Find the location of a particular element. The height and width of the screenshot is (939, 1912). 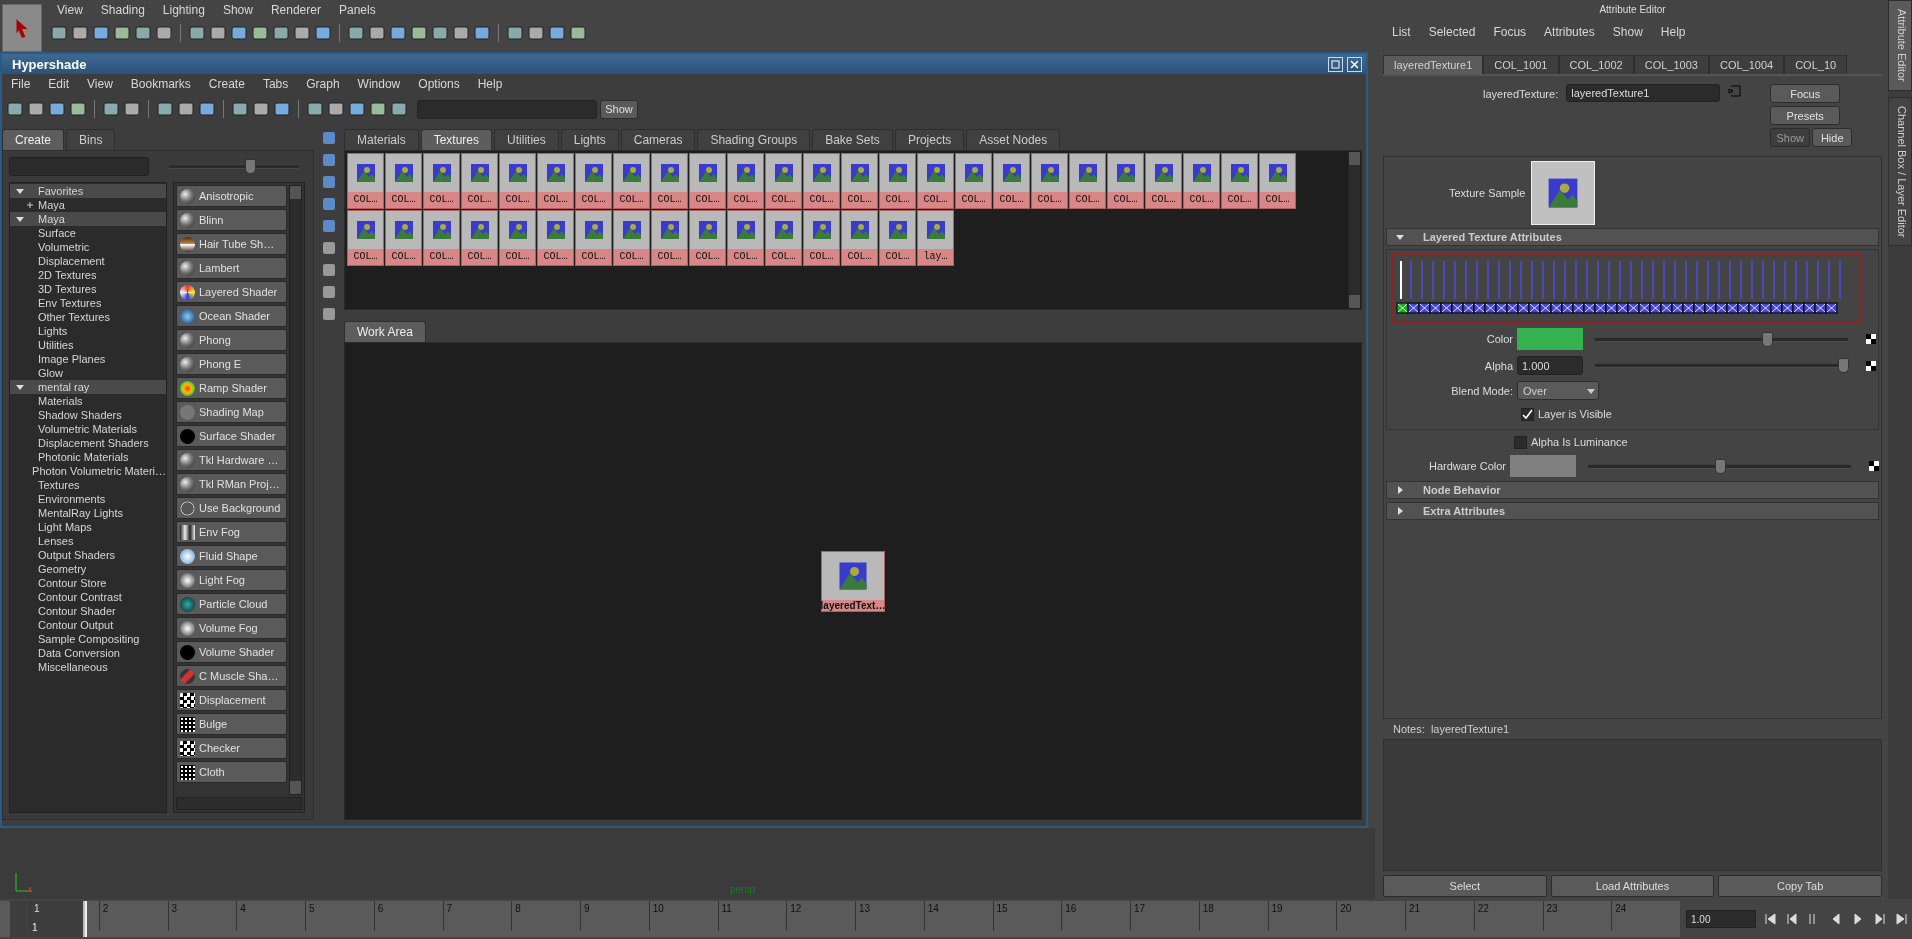

tree-item: Textures is located at coordinates (59, 485).